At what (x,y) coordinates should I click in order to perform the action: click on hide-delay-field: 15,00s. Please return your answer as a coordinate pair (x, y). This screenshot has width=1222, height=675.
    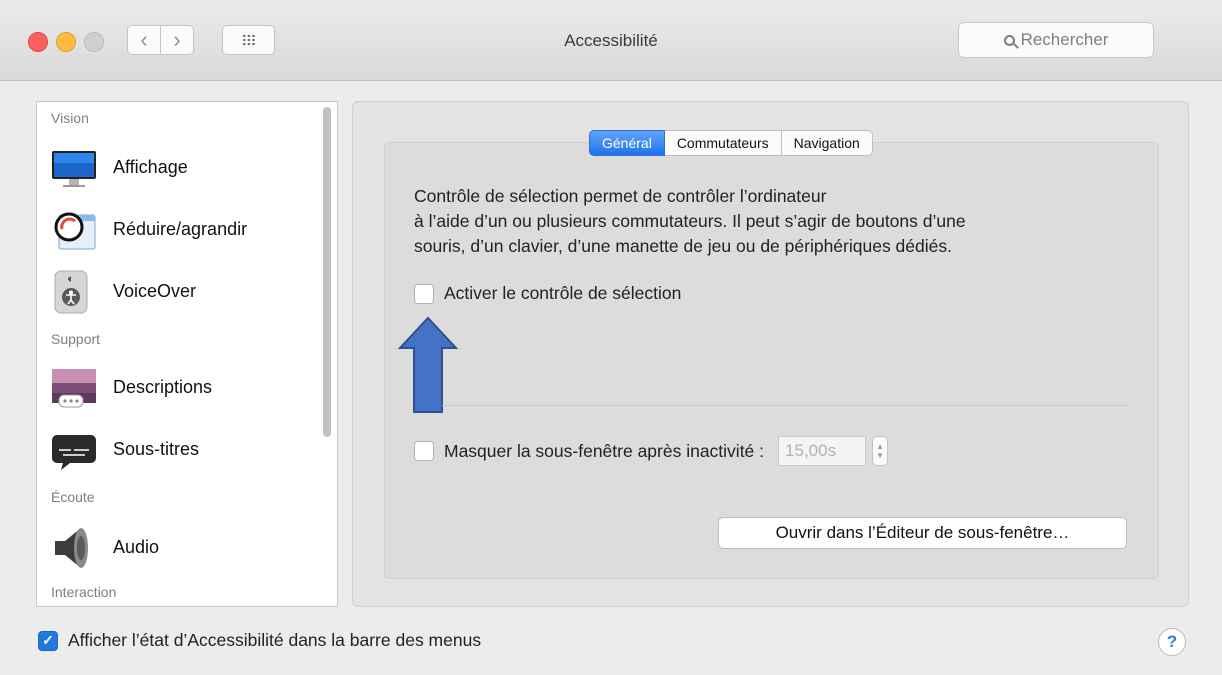
    Looking at the image, I should click on (822, 451).